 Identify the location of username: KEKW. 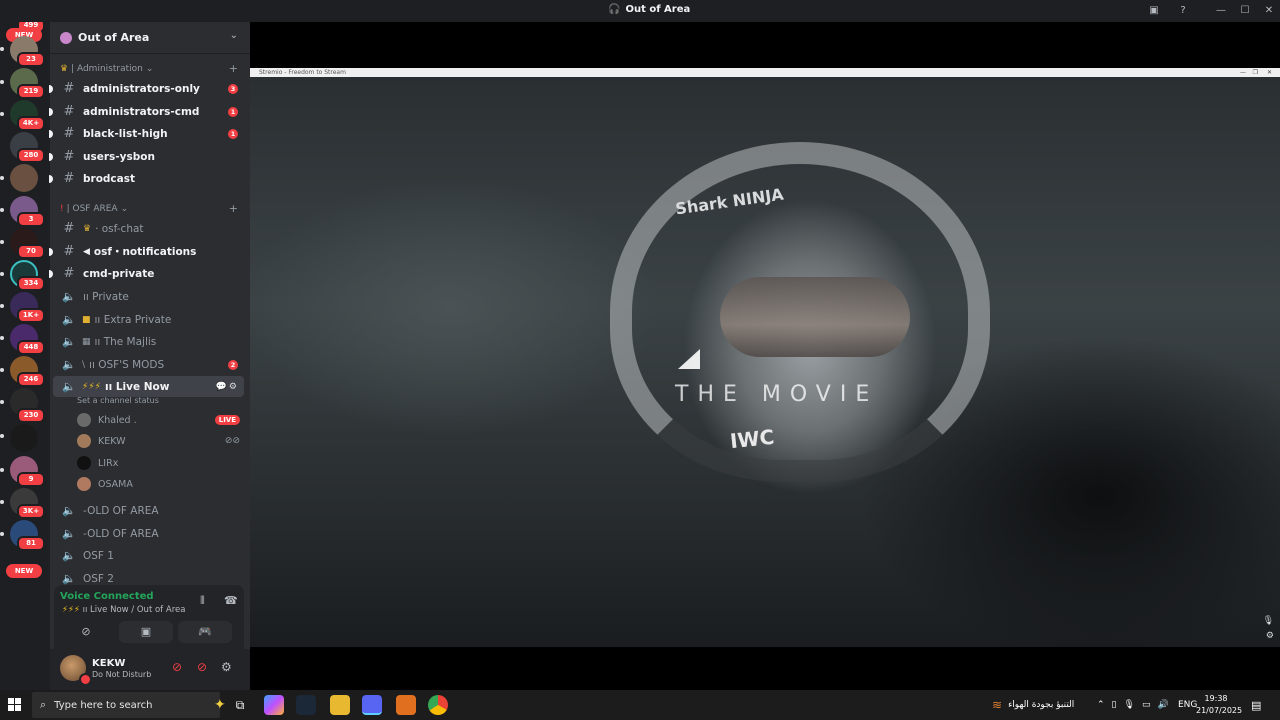
(108, 663).